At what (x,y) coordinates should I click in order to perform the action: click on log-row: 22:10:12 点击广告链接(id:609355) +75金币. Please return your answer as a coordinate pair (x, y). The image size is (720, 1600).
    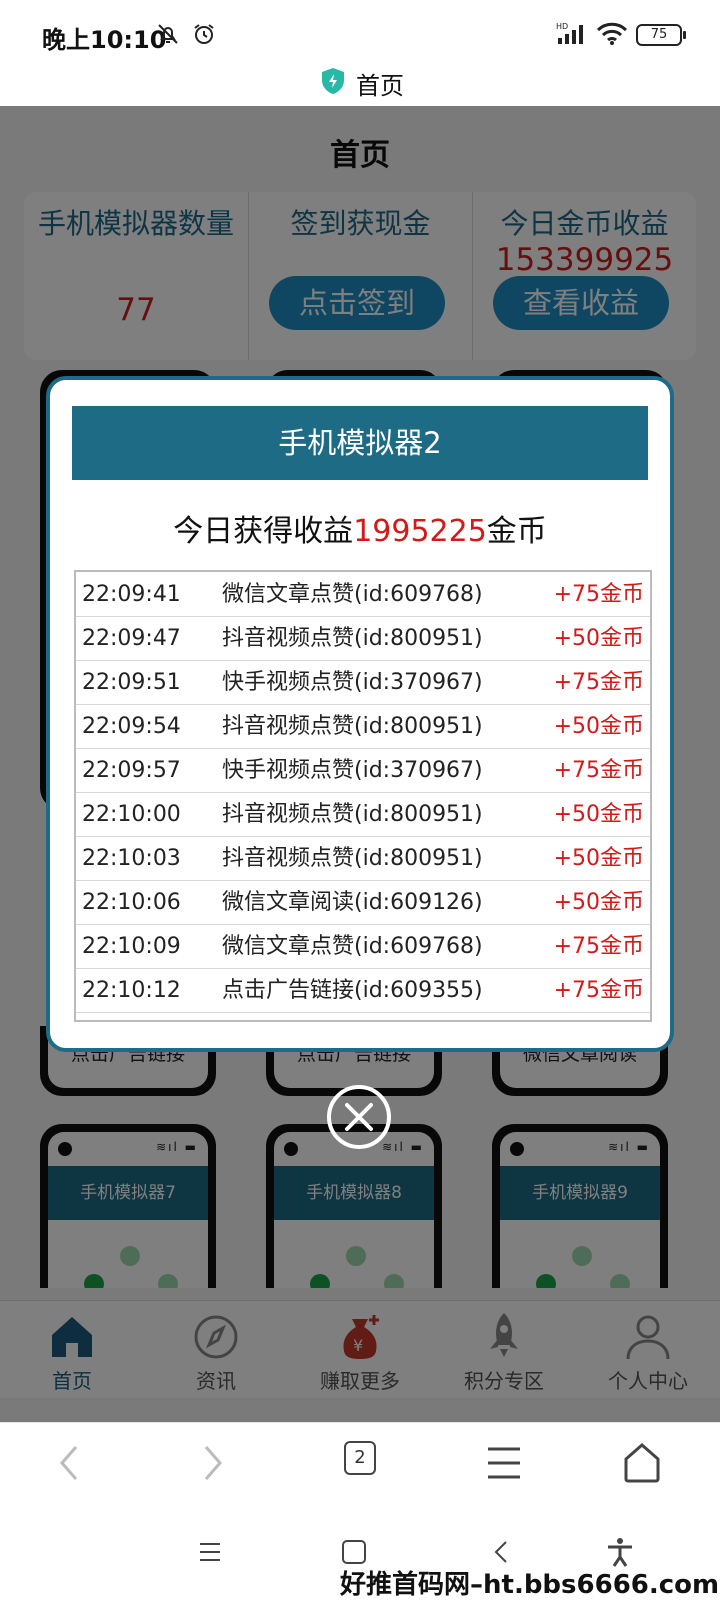
    Looking at the image, I should click on (363, 990).